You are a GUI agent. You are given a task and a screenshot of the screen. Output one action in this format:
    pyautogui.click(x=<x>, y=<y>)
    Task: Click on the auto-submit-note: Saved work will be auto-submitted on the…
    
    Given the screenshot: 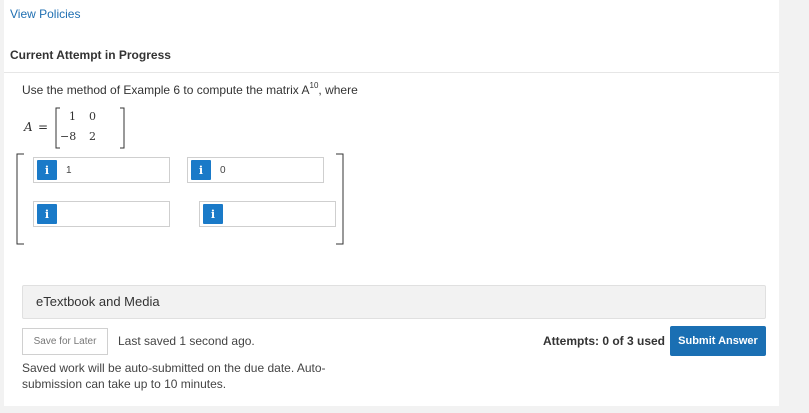 What is the action you would take?
    pyautogui.click(x=174, y=376)
    